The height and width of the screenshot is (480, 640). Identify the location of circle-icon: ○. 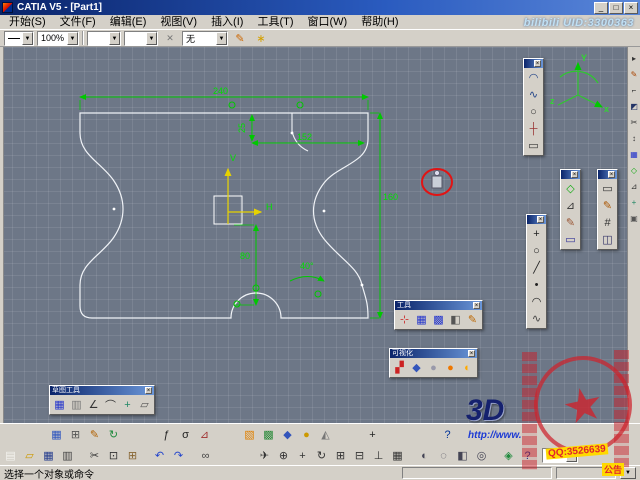
(536, 250).